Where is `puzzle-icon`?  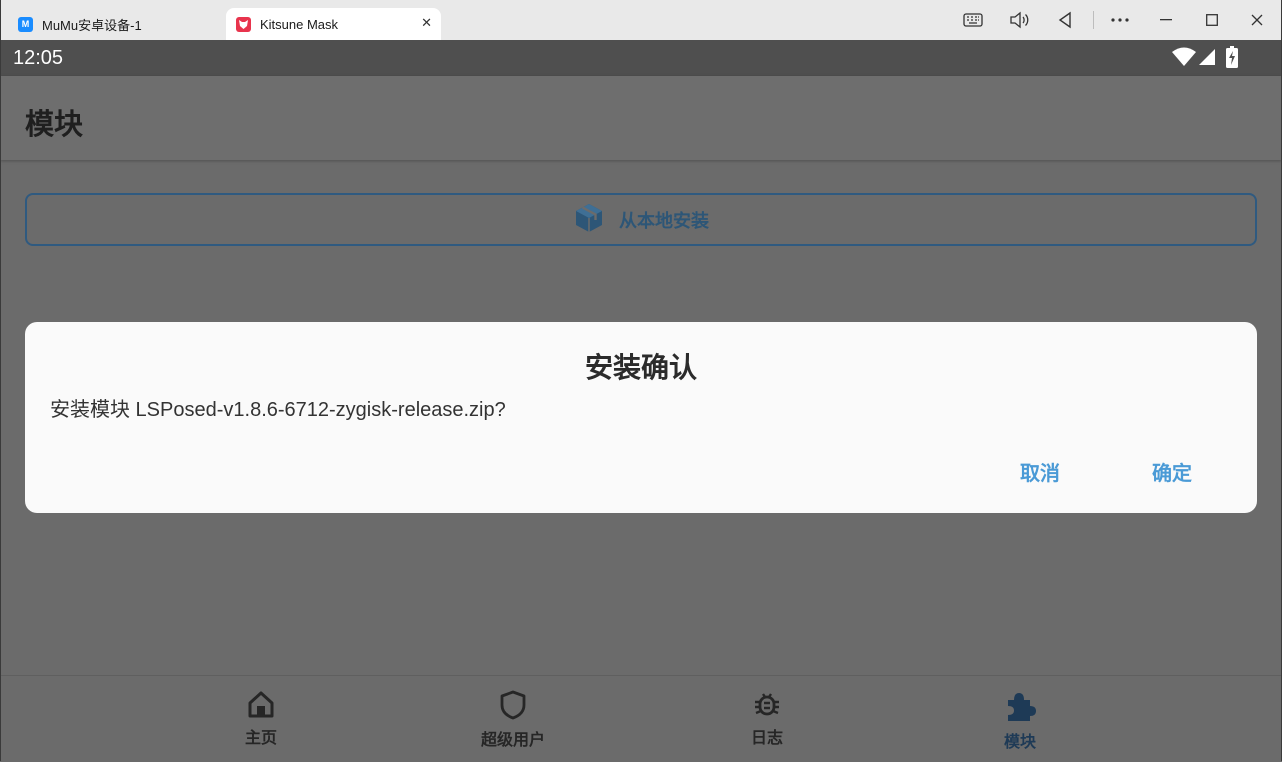 puzzle-icon is located at coordinates (1020, 708).